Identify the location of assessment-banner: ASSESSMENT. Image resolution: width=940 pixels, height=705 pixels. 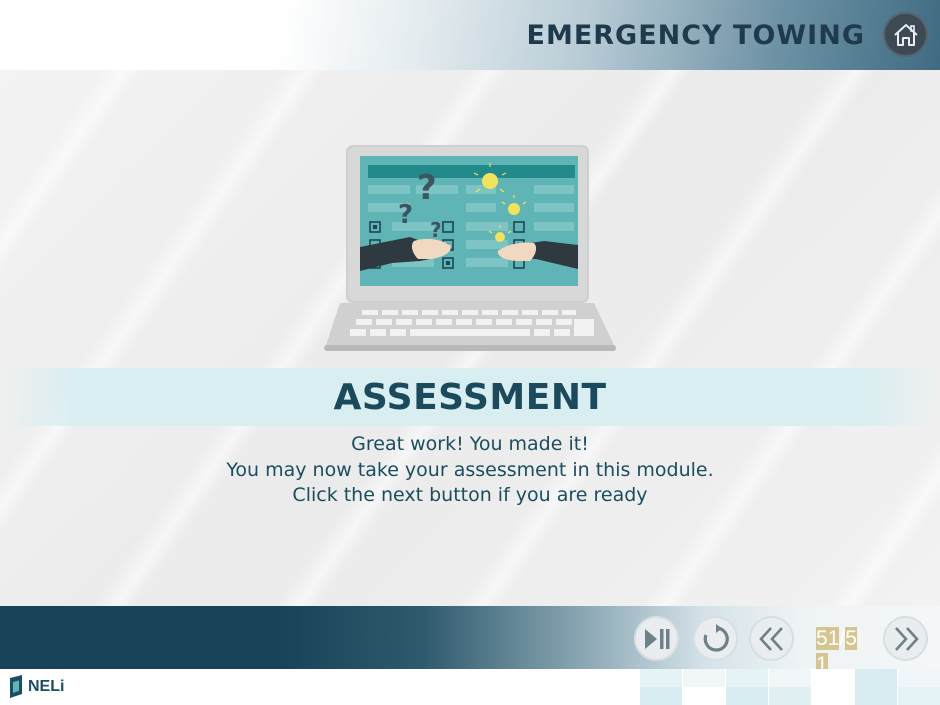
(470, 397).